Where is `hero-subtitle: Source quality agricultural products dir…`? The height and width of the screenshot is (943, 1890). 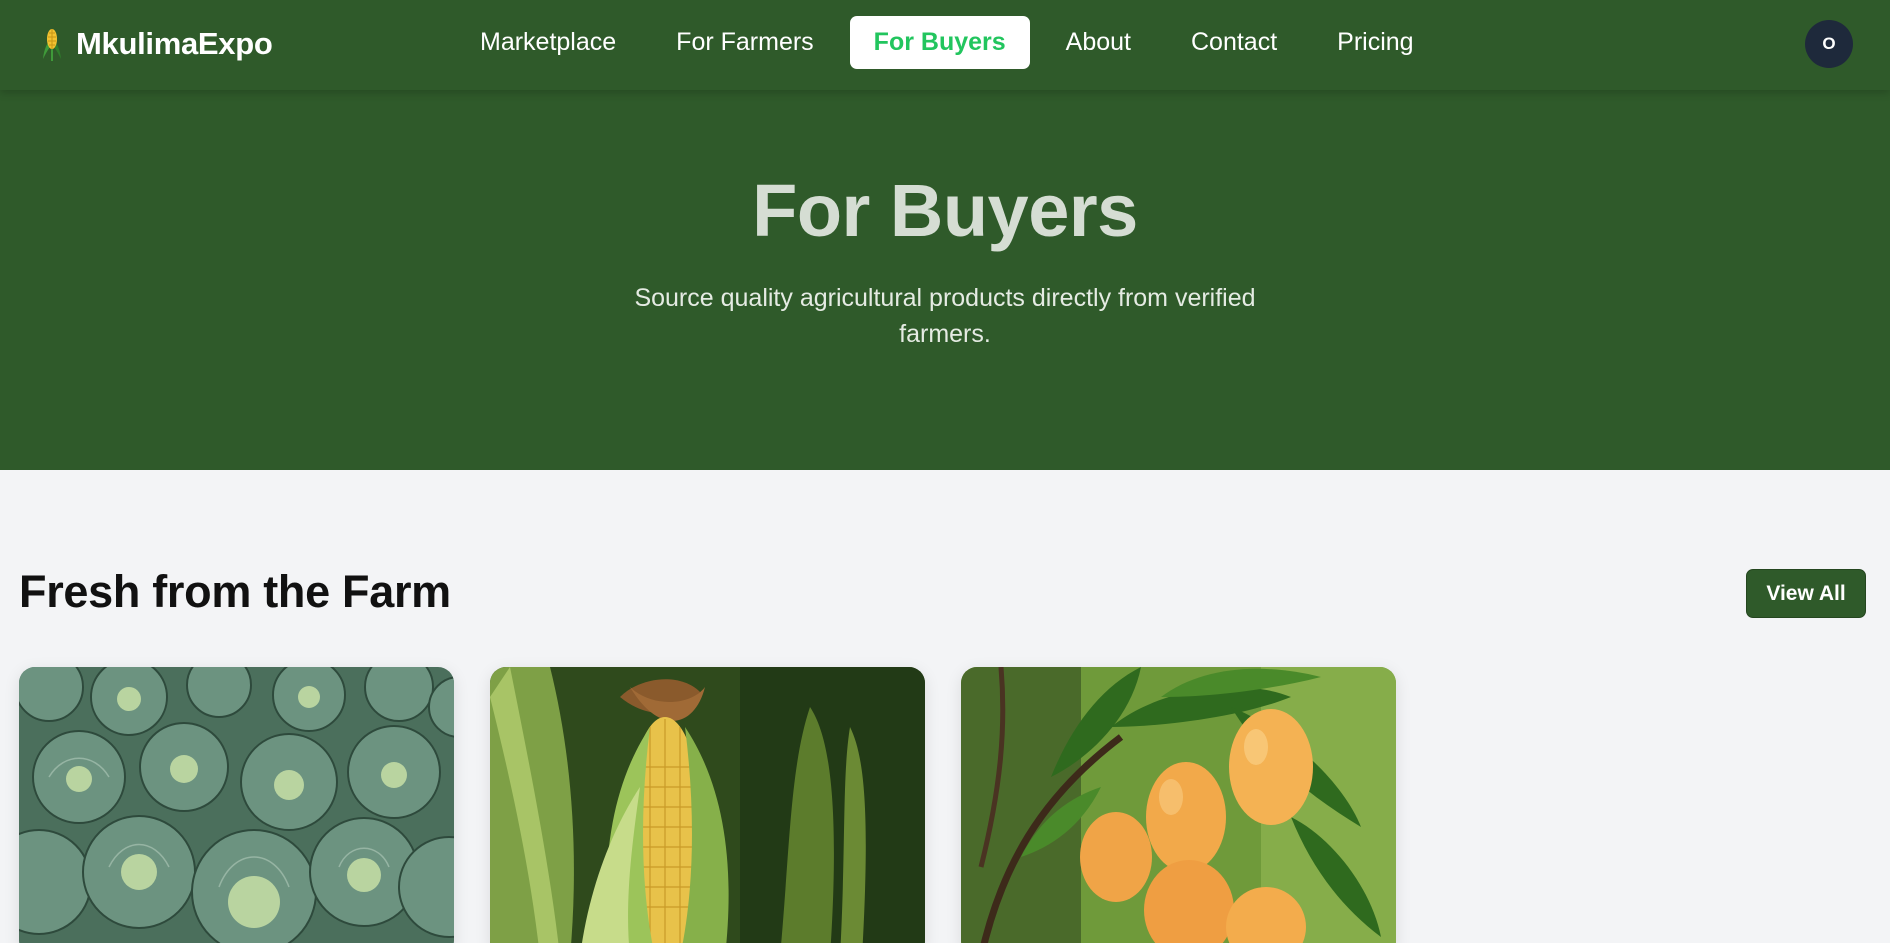 hero-subtitle: Source quality agricultural products dir… is located at coordinates (945, 316).